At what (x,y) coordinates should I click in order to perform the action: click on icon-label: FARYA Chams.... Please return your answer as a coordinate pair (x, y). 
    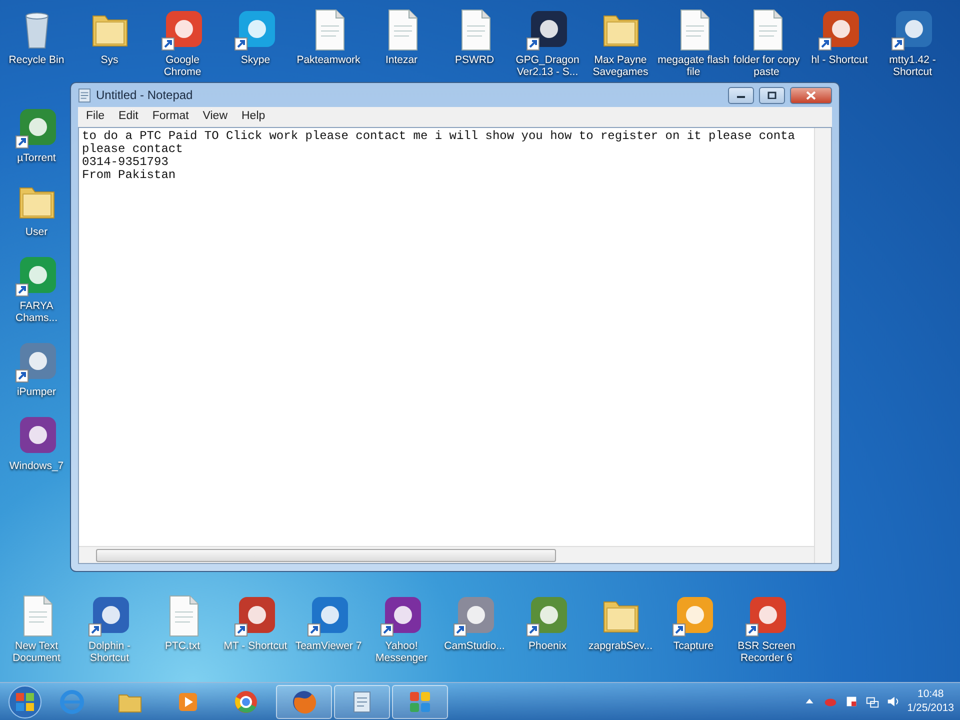
    Looking at the image, I should click on (36, 312).